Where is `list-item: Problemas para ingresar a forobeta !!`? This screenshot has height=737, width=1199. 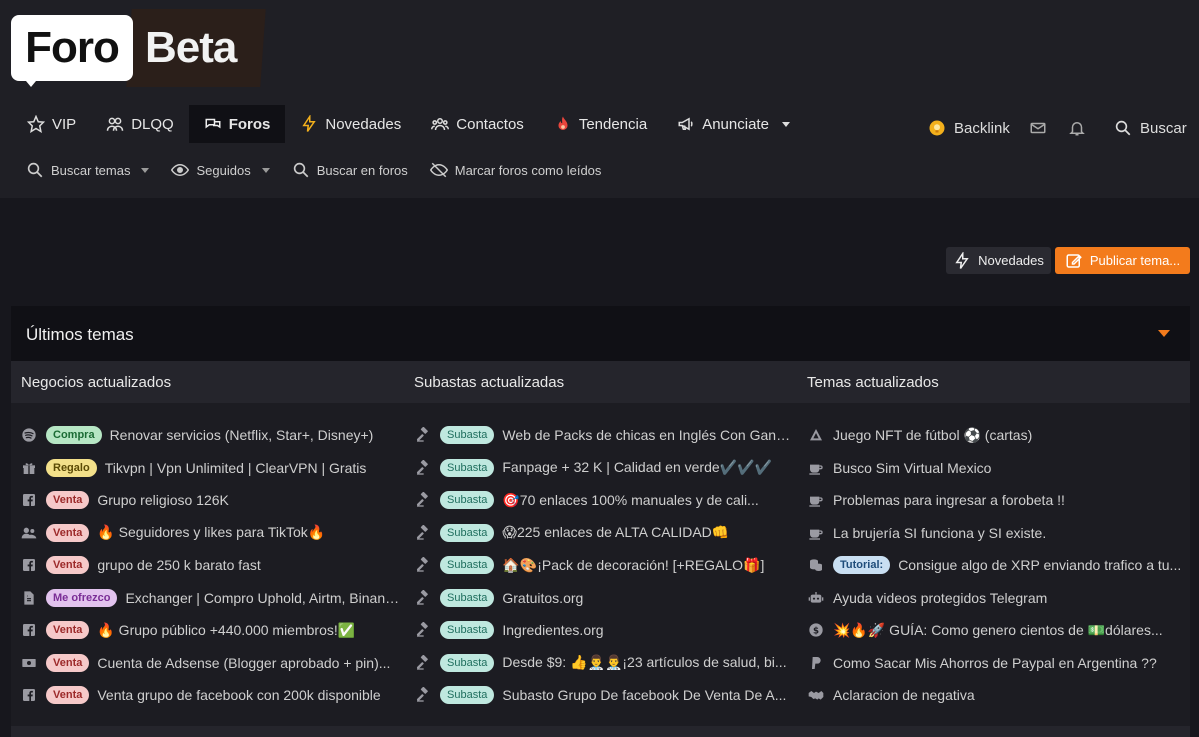
list-item: Problemas para ingresar a forobeta !! is located at coordinates (997, 500).